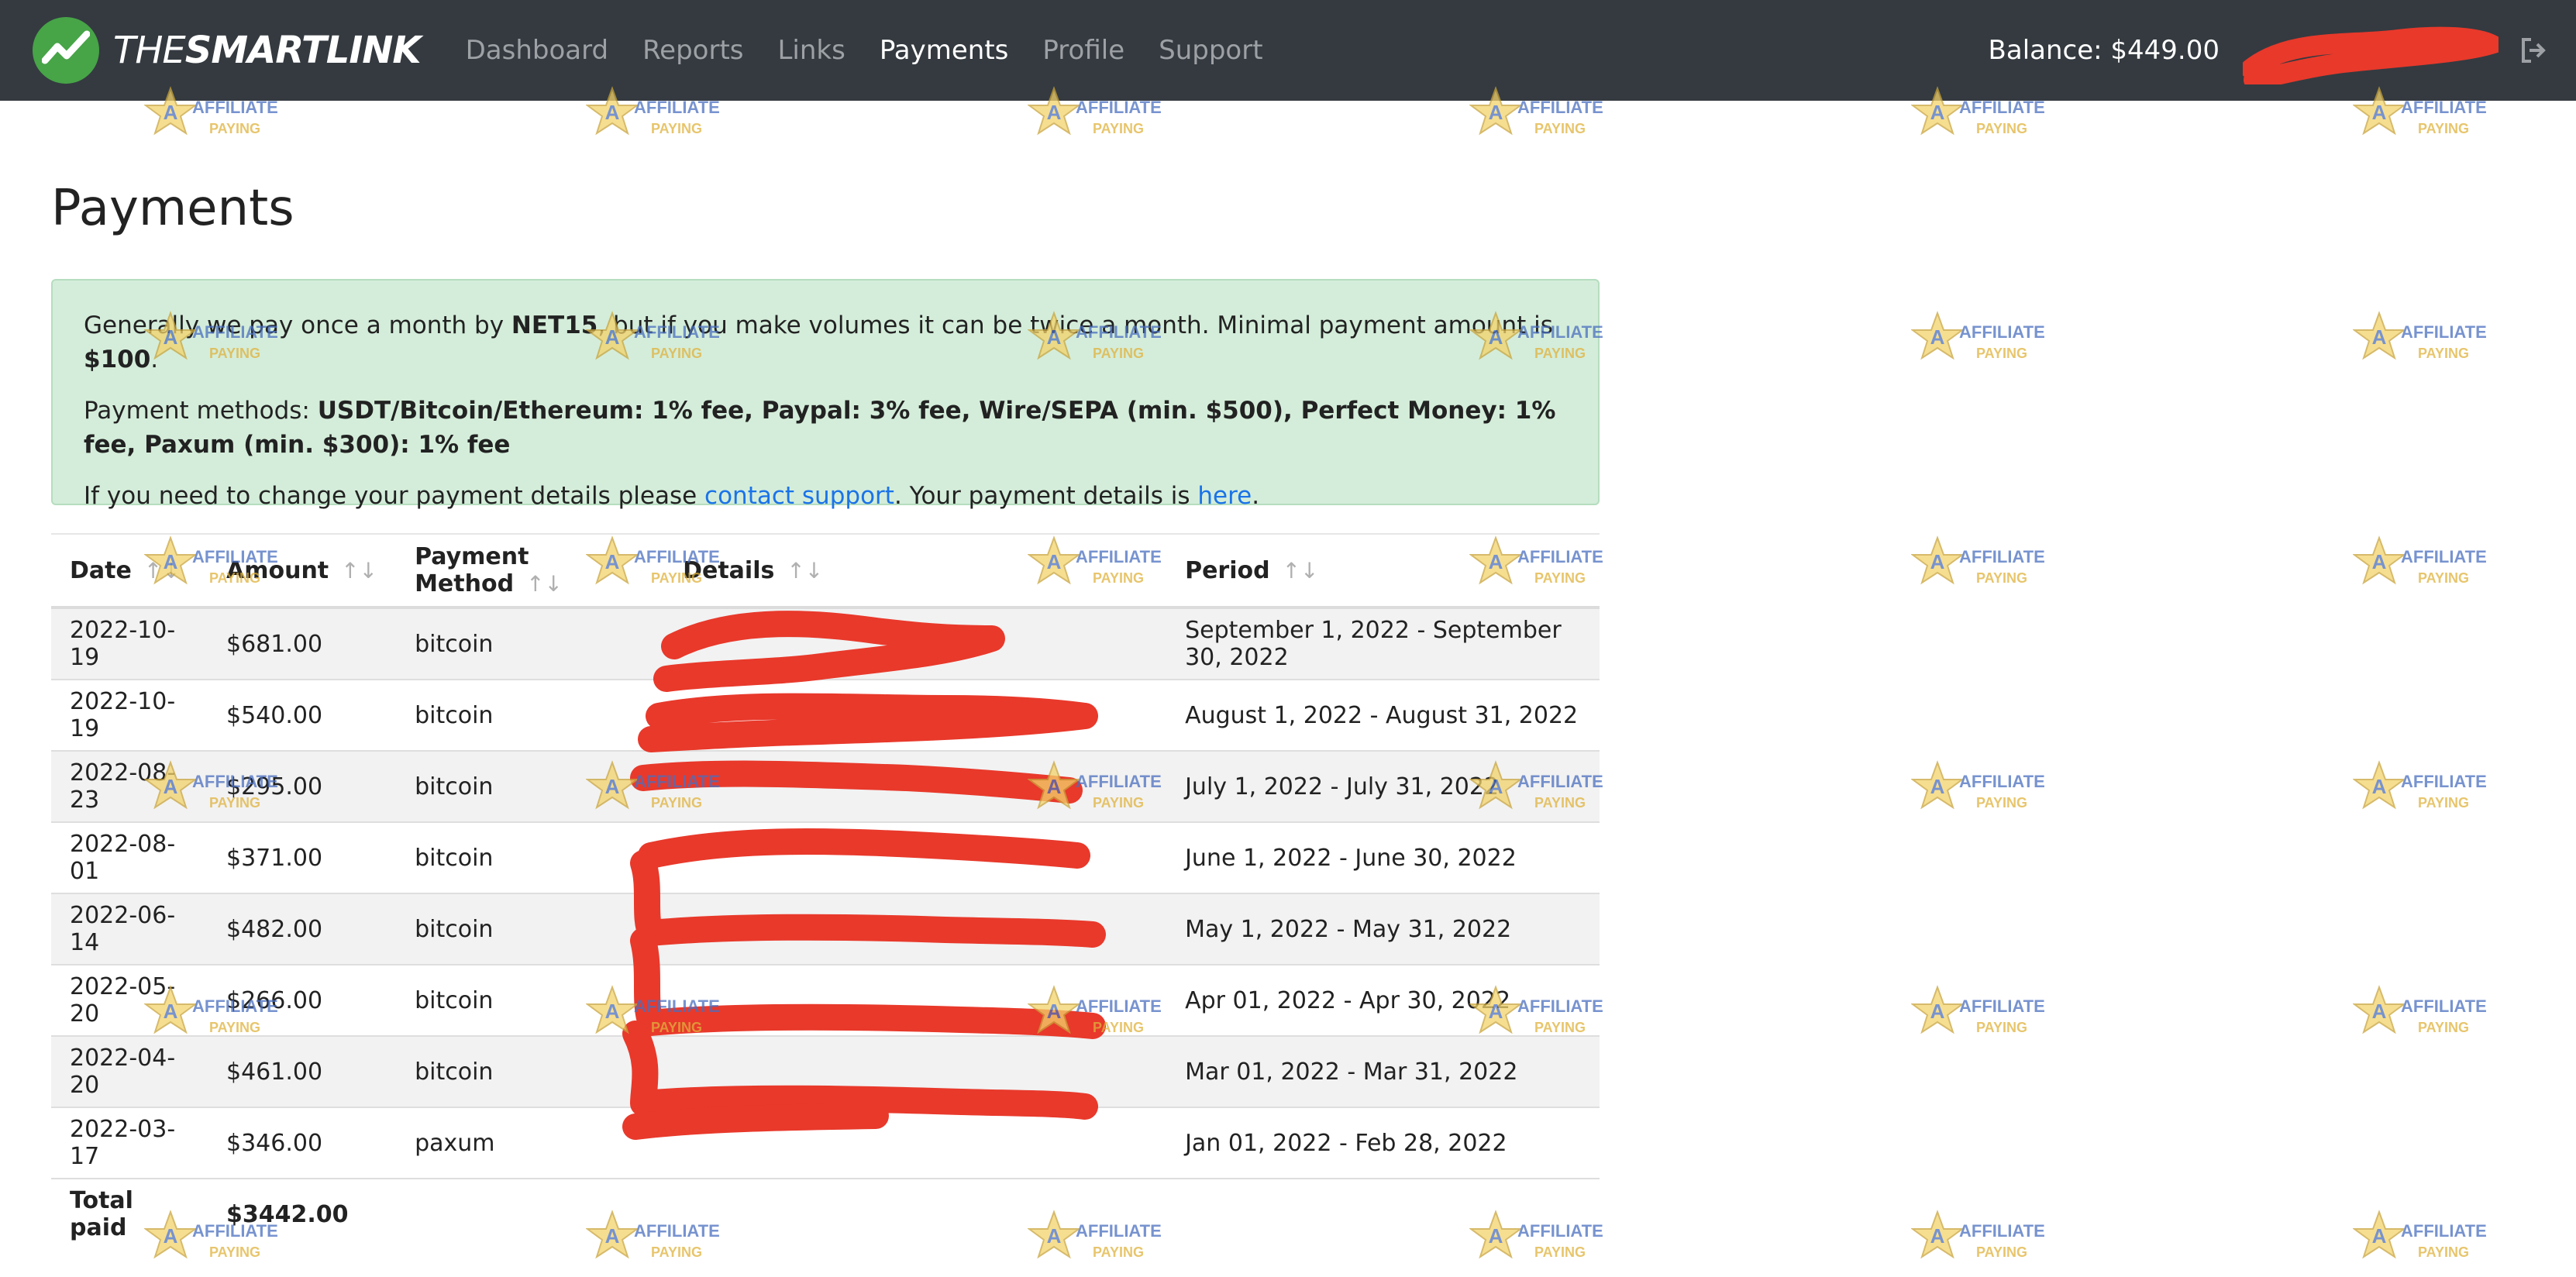 The image size is (2576, 1277). What do you see at coordinates (799, 496) in the screenshot?
I see `contact-support-link: contact support` at bounding box center [799, 496].